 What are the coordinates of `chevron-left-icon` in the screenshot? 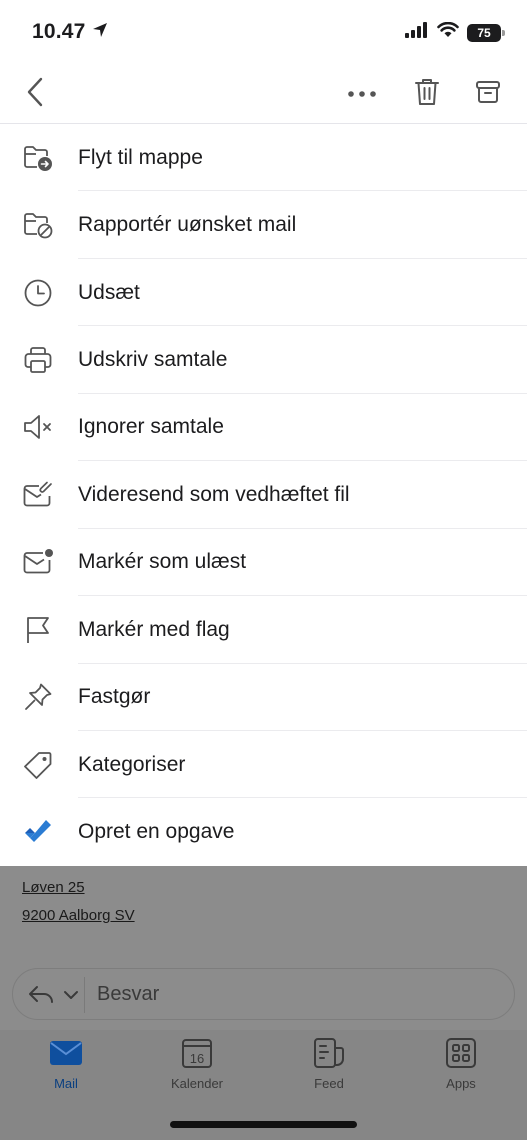 It's located at (35, 94).